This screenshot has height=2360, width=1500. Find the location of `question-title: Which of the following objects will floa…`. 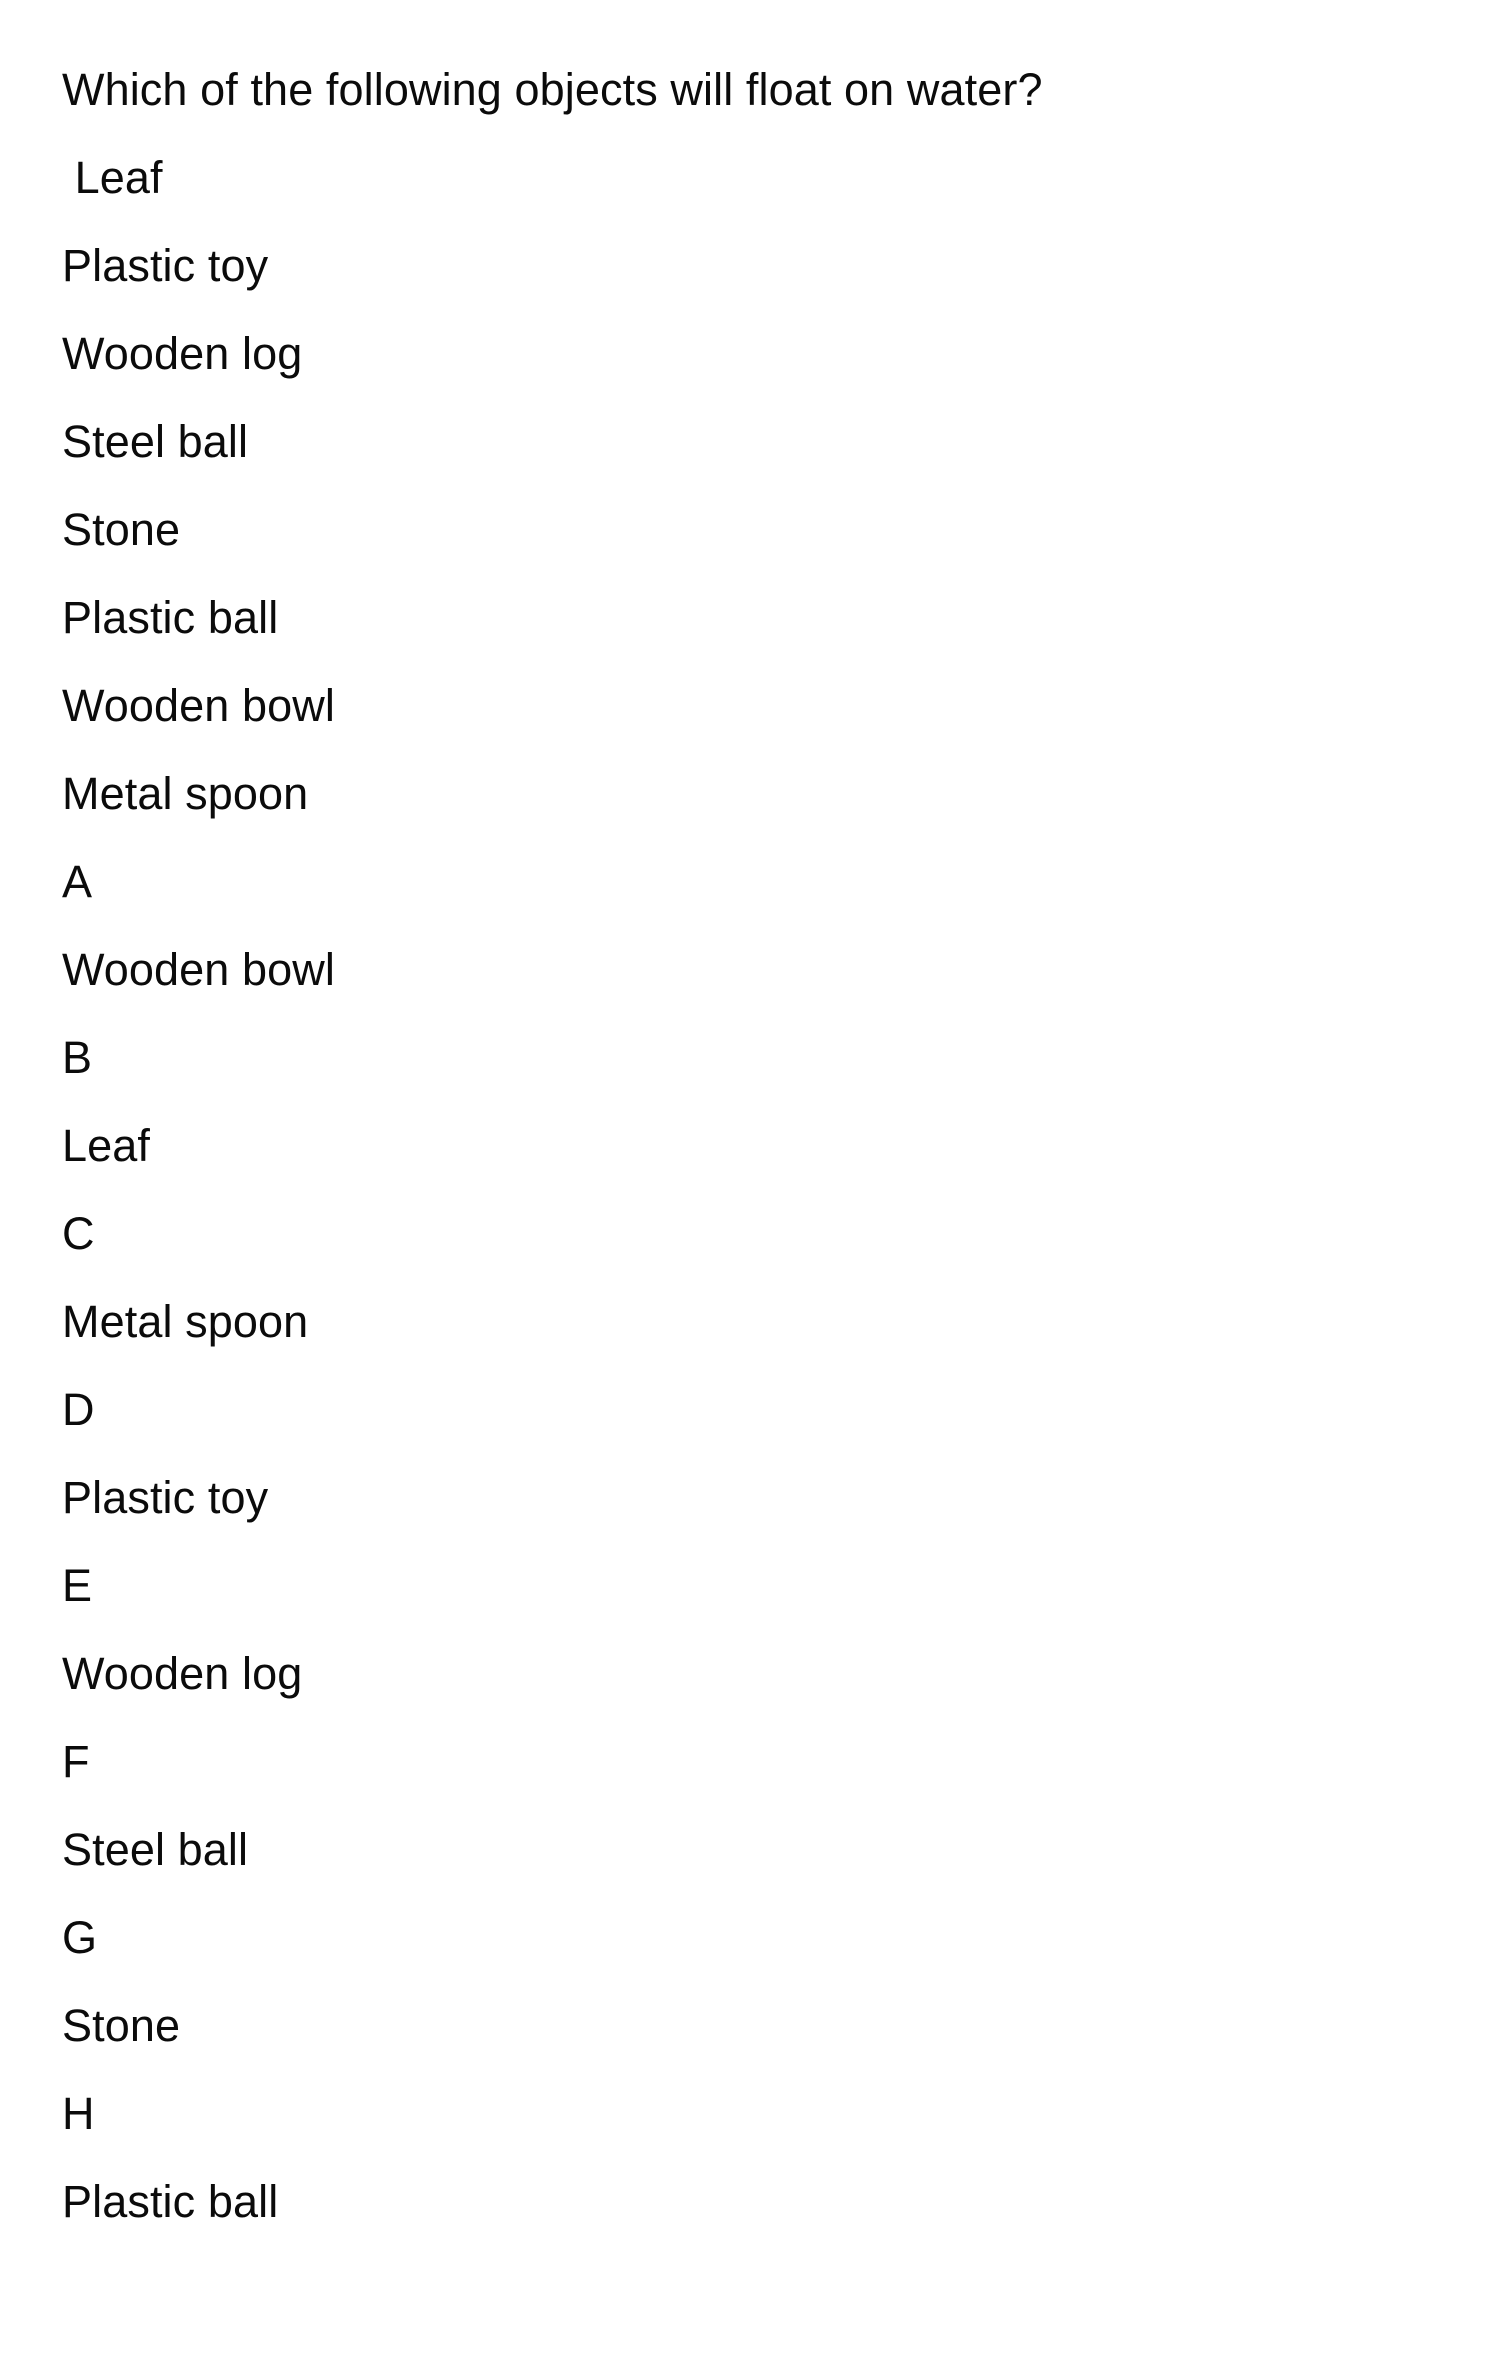

question-title: Which of the following objects will floa… is located at coordinates (552, 89).